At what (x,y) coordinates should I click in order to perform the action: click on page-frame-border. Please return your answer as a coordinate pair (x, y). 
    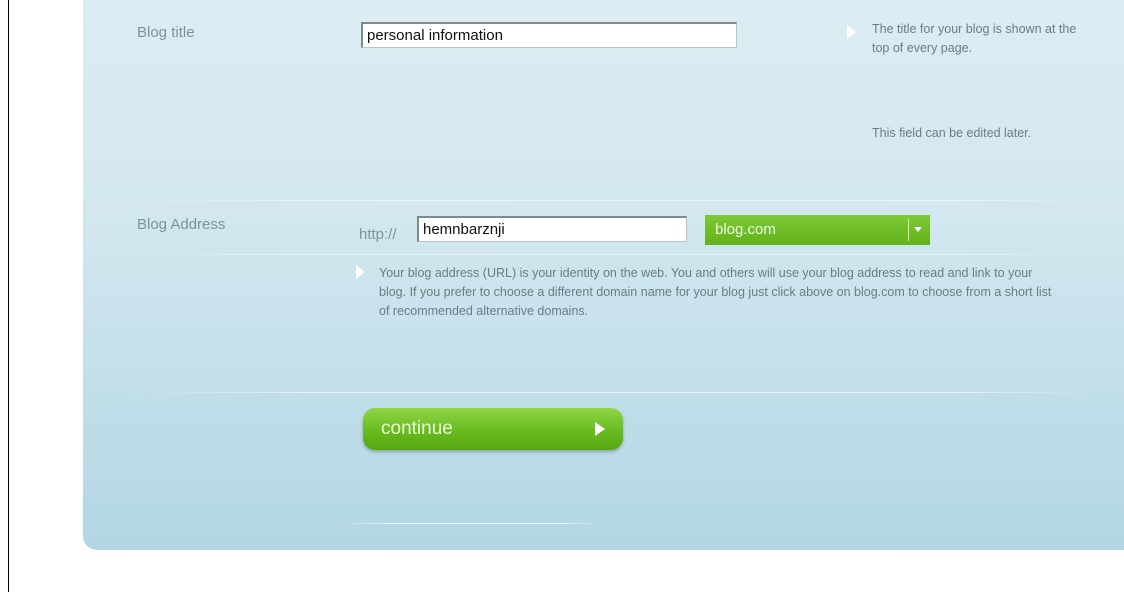
    Looking at the image, I should click on (8, 296).